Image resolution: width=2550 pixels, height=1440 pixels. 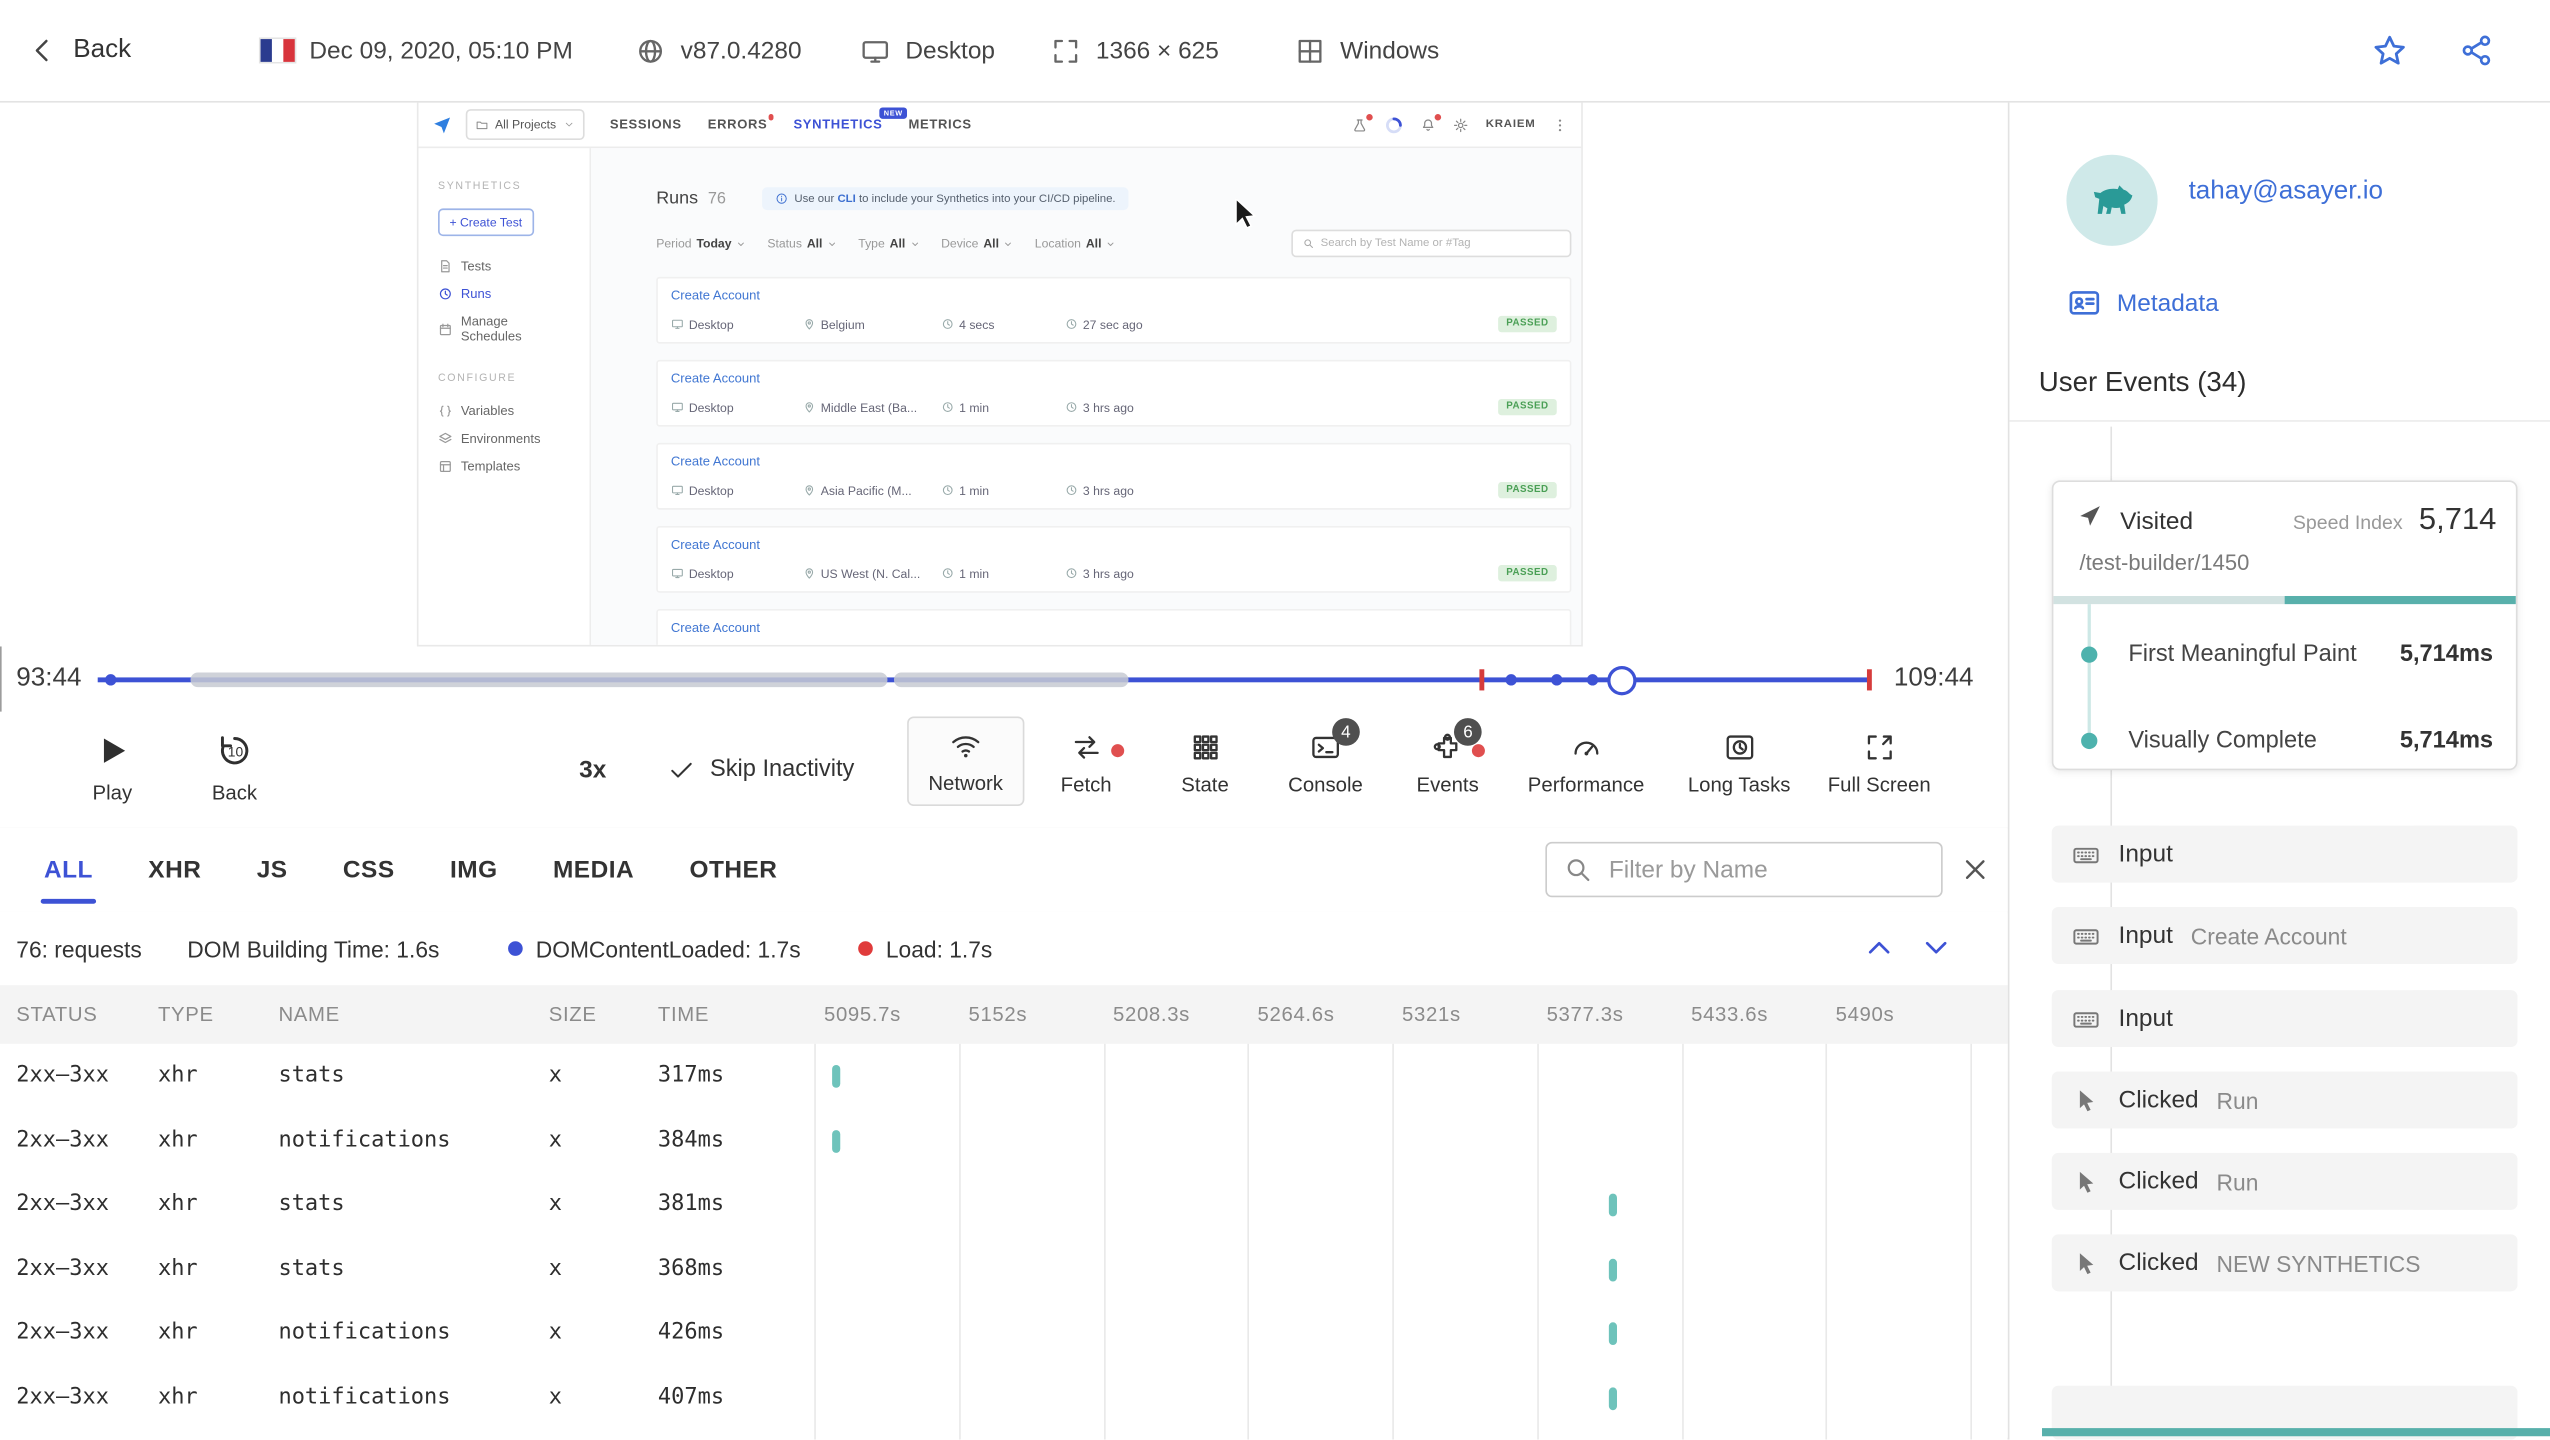 I want to click on runs-search-field: Search by Test Name or #Tag, so click(x=1431, y=243).